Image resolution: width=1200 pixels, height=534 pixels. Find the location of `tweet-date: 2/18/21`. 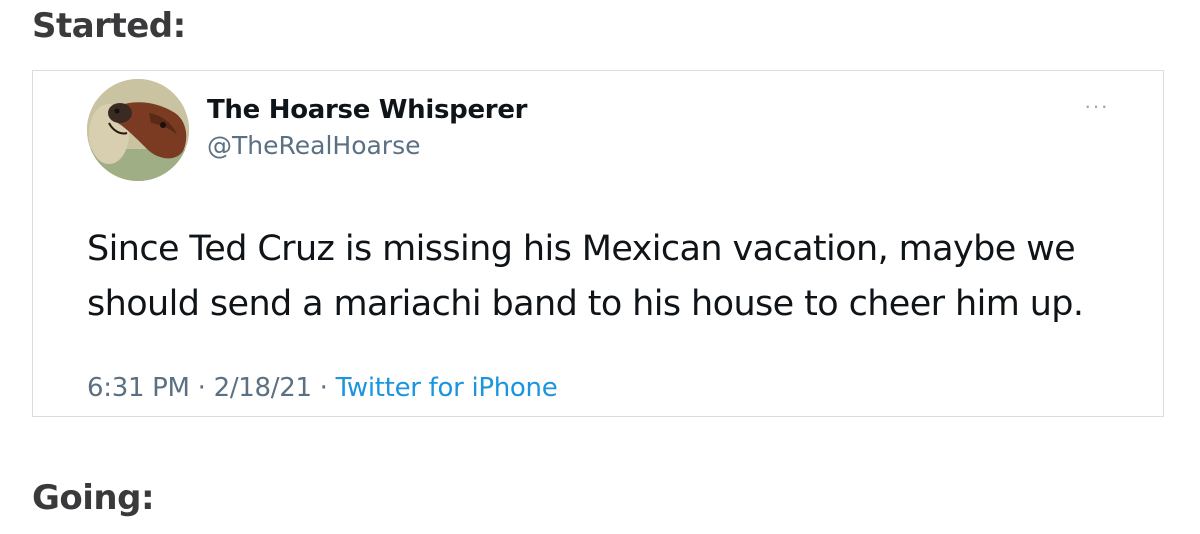

tweet-date: 2/18/21 is located at coordinates (263, 388).